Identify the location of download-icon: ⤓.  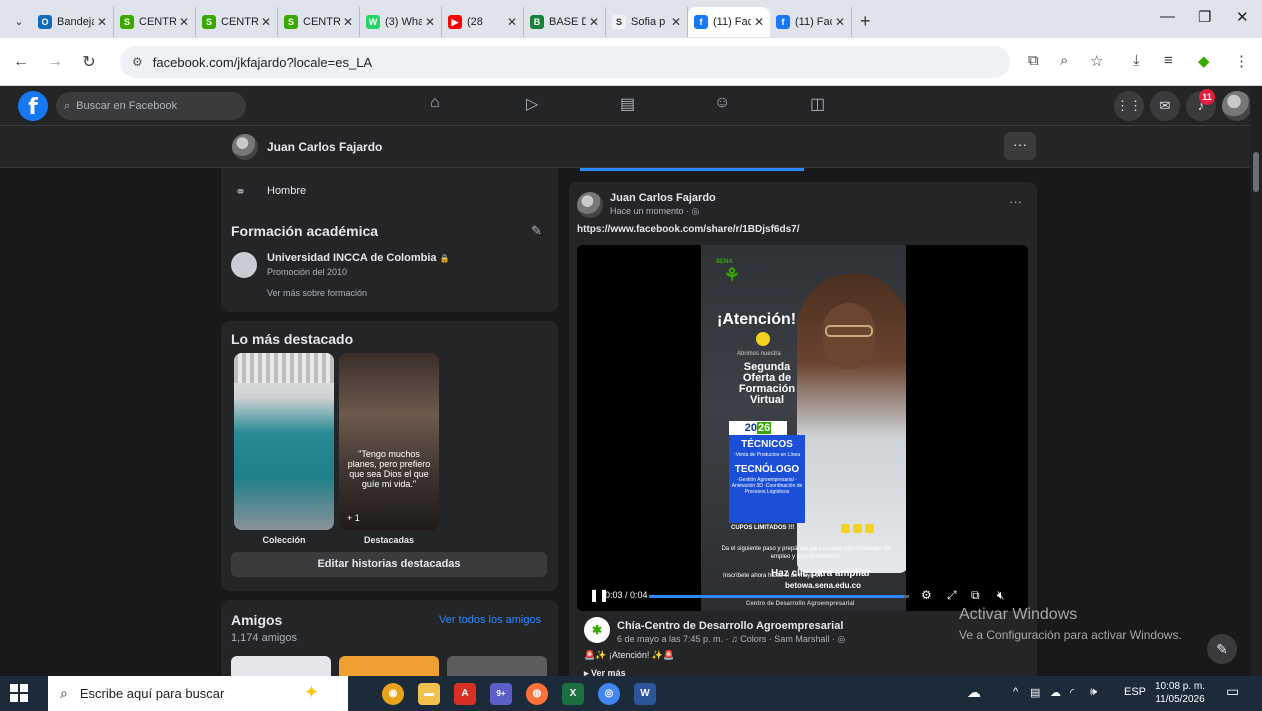
(1136, 60).